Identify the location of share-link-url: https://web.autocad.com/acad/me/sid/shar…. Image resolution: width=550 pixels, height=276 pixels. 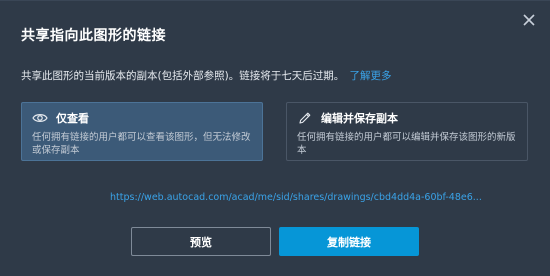
(296, 197).